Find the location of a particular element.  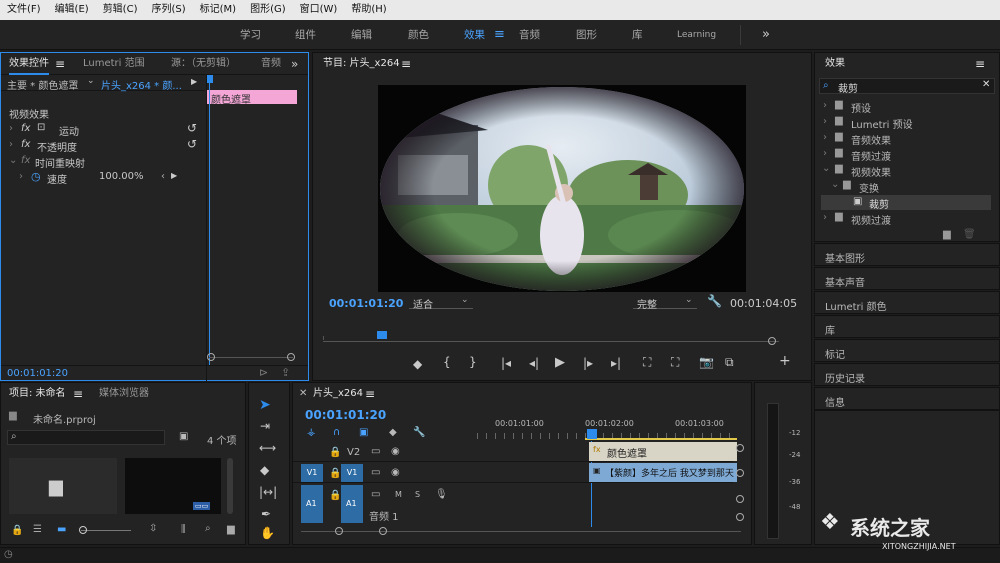

project-menu-icon: ≡ is located at coordinates (78, 394).